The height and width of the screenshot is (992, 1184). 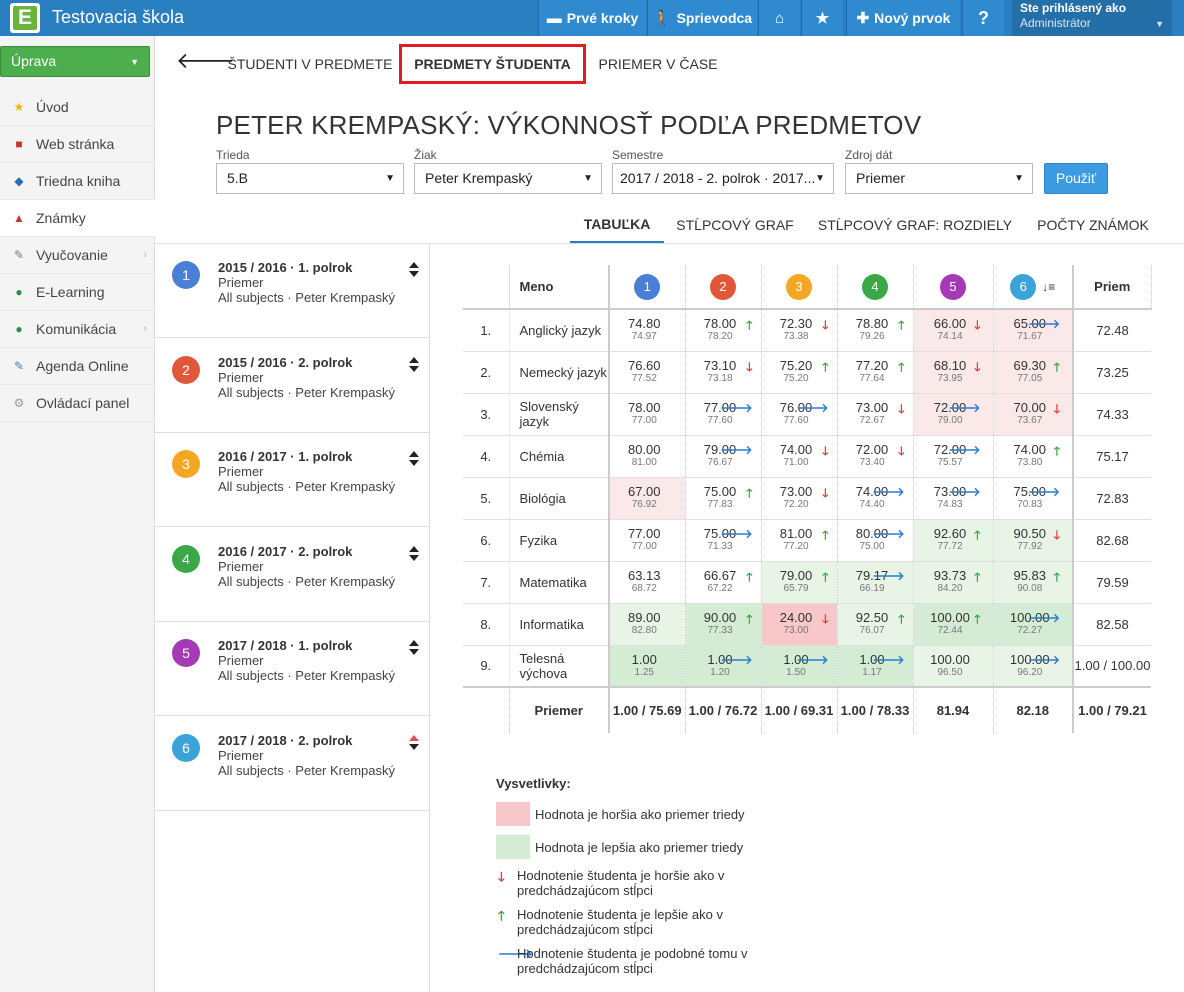 What do you see at coordinates (77, 107) in the screenshot?
I see `sidebar-item-uvod: ★ Úvod` at bounding box center [77, 107].